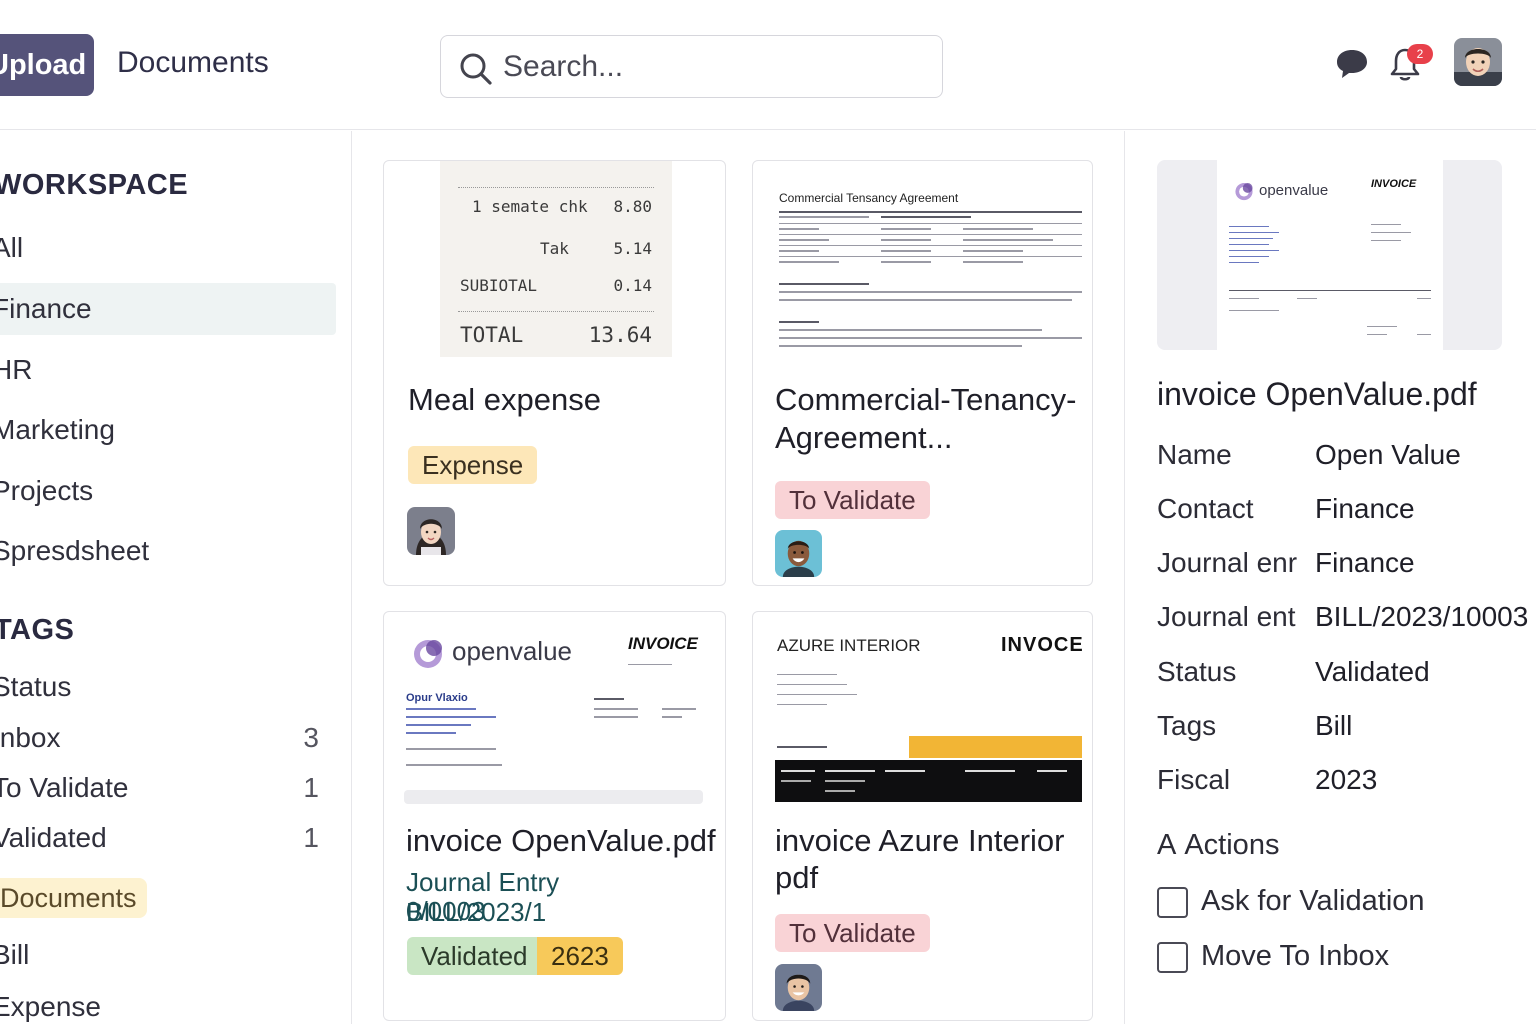 Image resolution: width=1536 pixels, height=1024 pixels. What do you see at coordinates (580, 956) in the screenshot?
I see `year-tag: 2623` at bounding box center [580, 956].